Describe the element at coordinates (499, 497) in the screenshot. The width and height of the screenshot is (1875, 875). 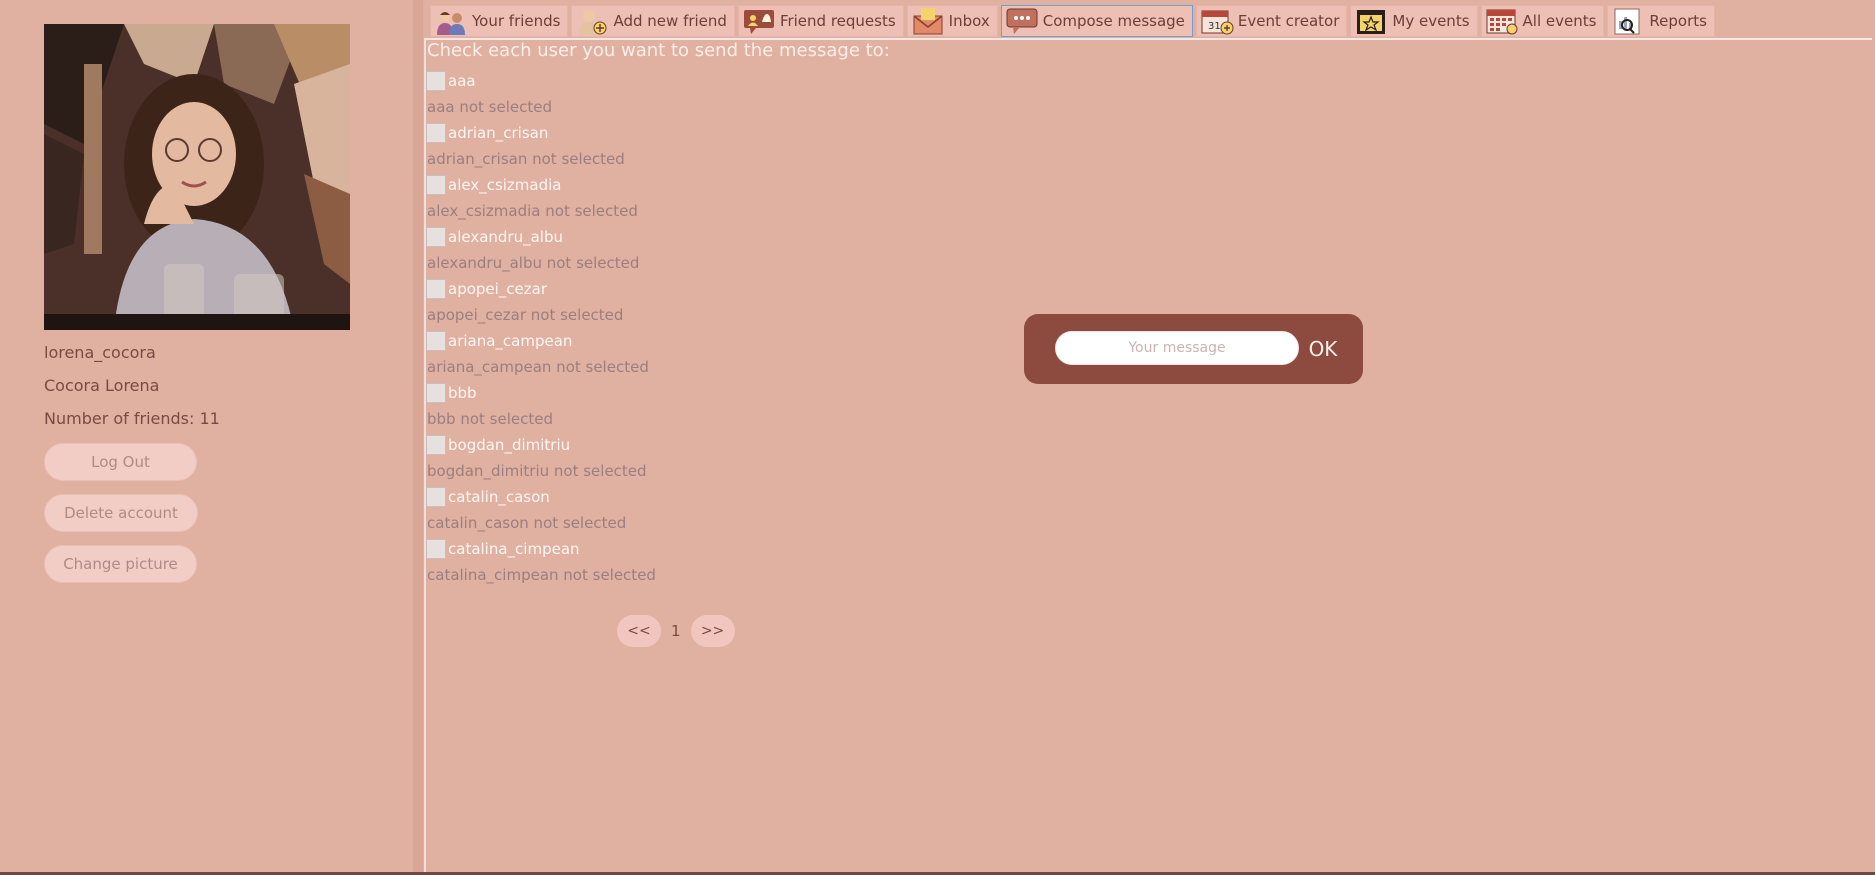
I see `user-name: catalin_cason` at that location.